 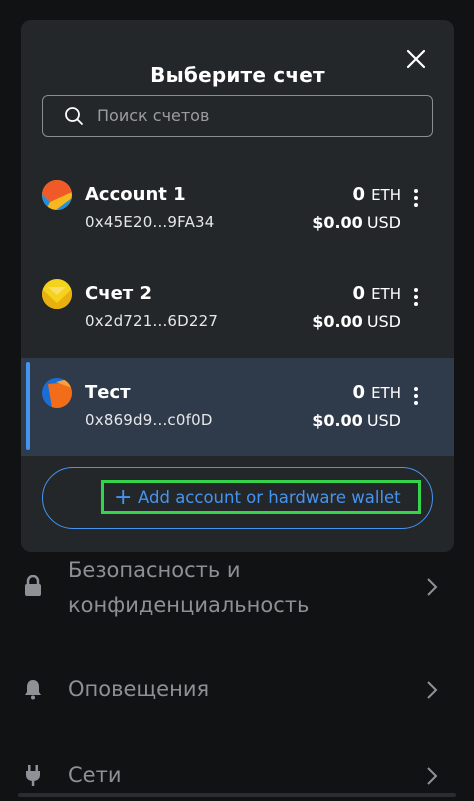 What do you see at coordinates (33, 775) in the screenshot?
I see `plug-icon` at bounding box center [33, 775].